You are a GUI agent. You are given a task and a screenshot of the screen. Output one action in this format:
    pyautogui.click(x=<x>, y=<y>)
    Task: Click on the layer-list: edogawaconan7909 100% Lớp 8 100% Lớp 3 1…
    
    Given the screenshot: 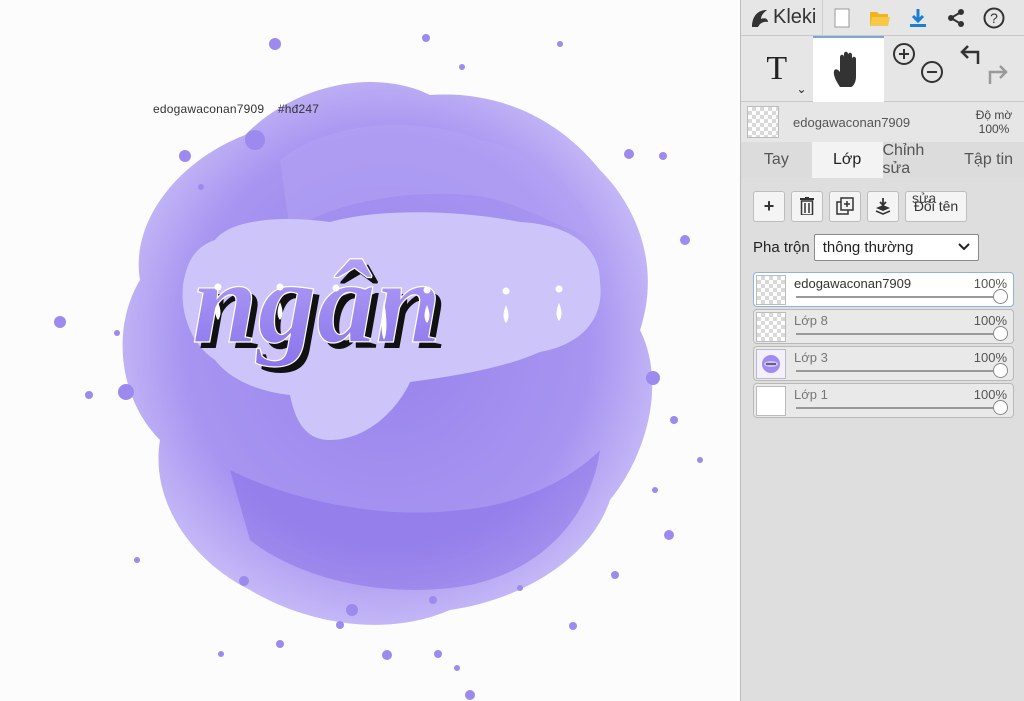 What is the action you would take?
    pyautogui.click(x=882, y=340)
    